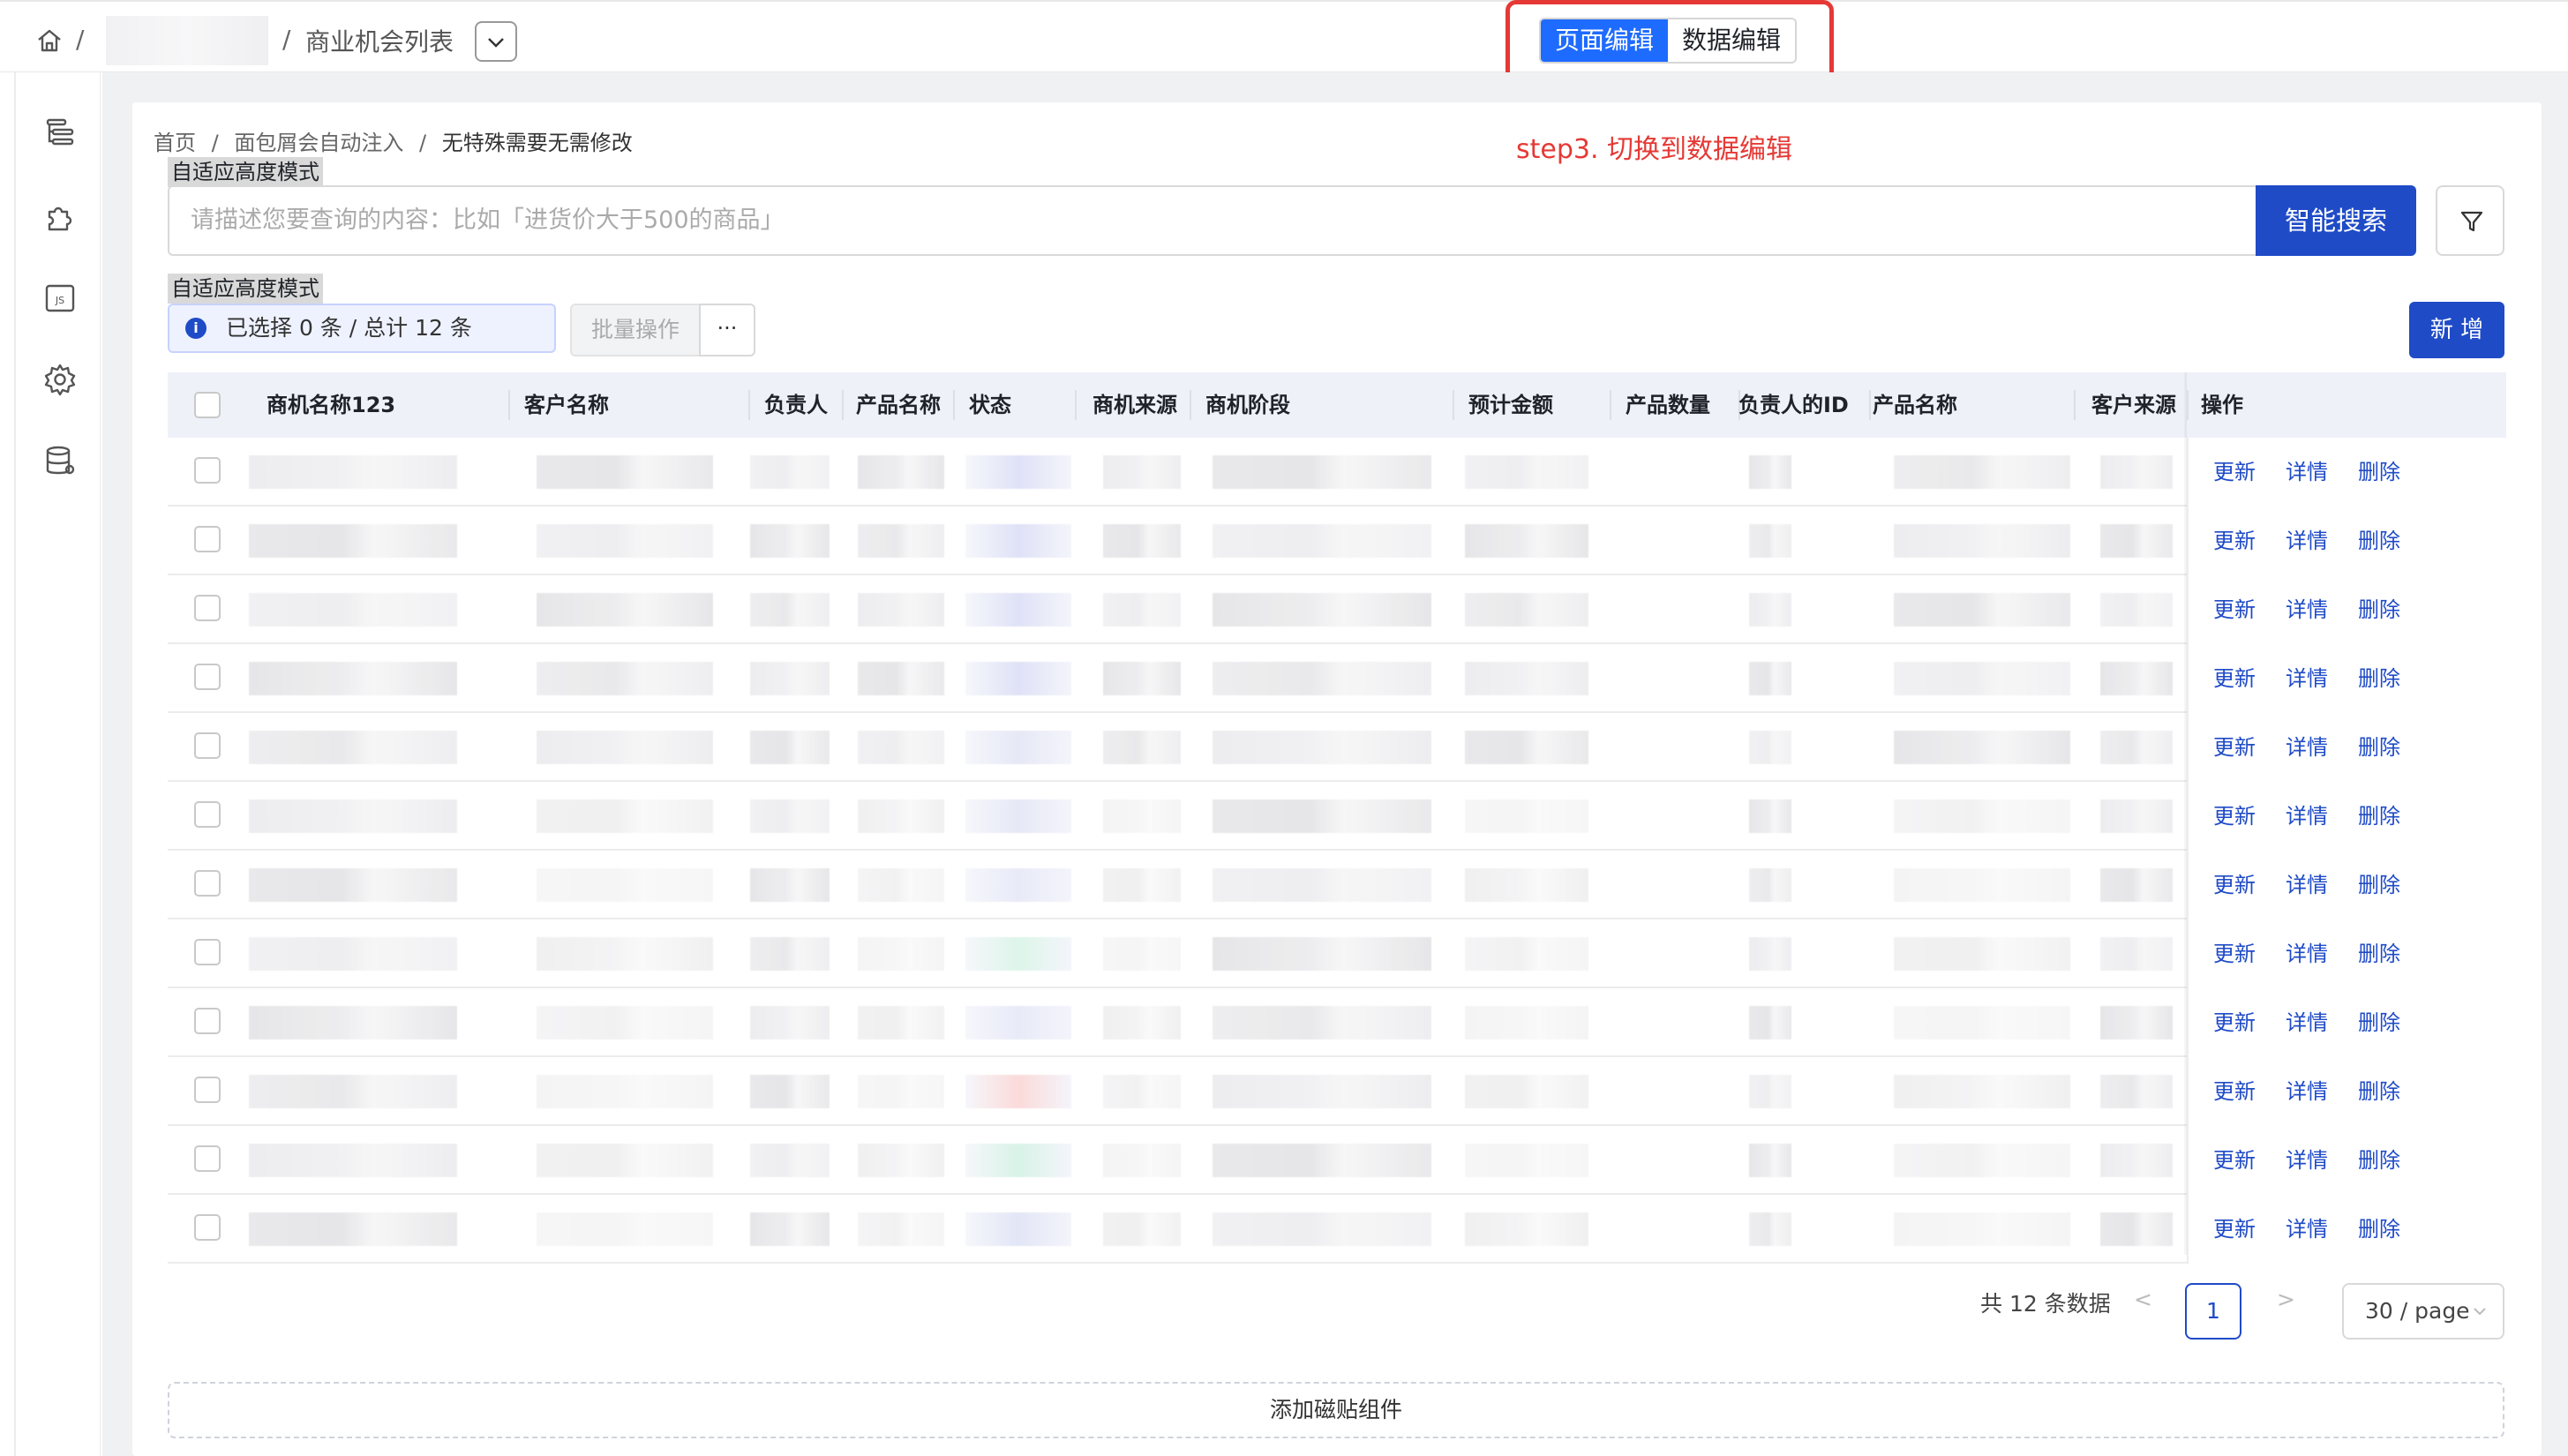  What do you see at coordinates (2336, 220) in the screenshot?
I see `smart-search-button: 智能搜索` at bounding box center [2336, 220].